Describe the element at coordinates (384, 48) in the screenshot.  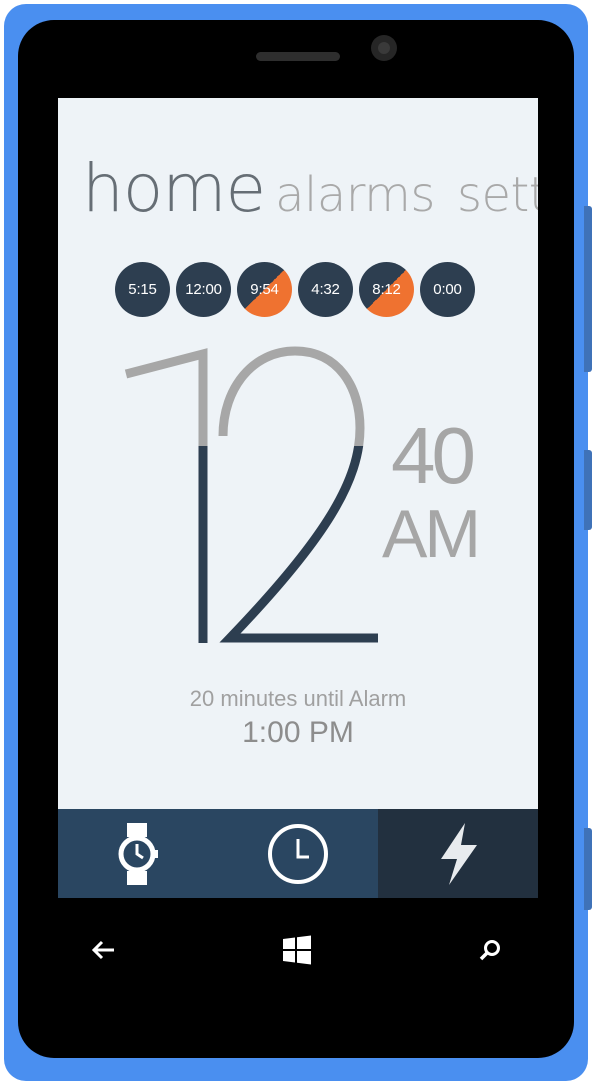
I see `front-camera` at that location.